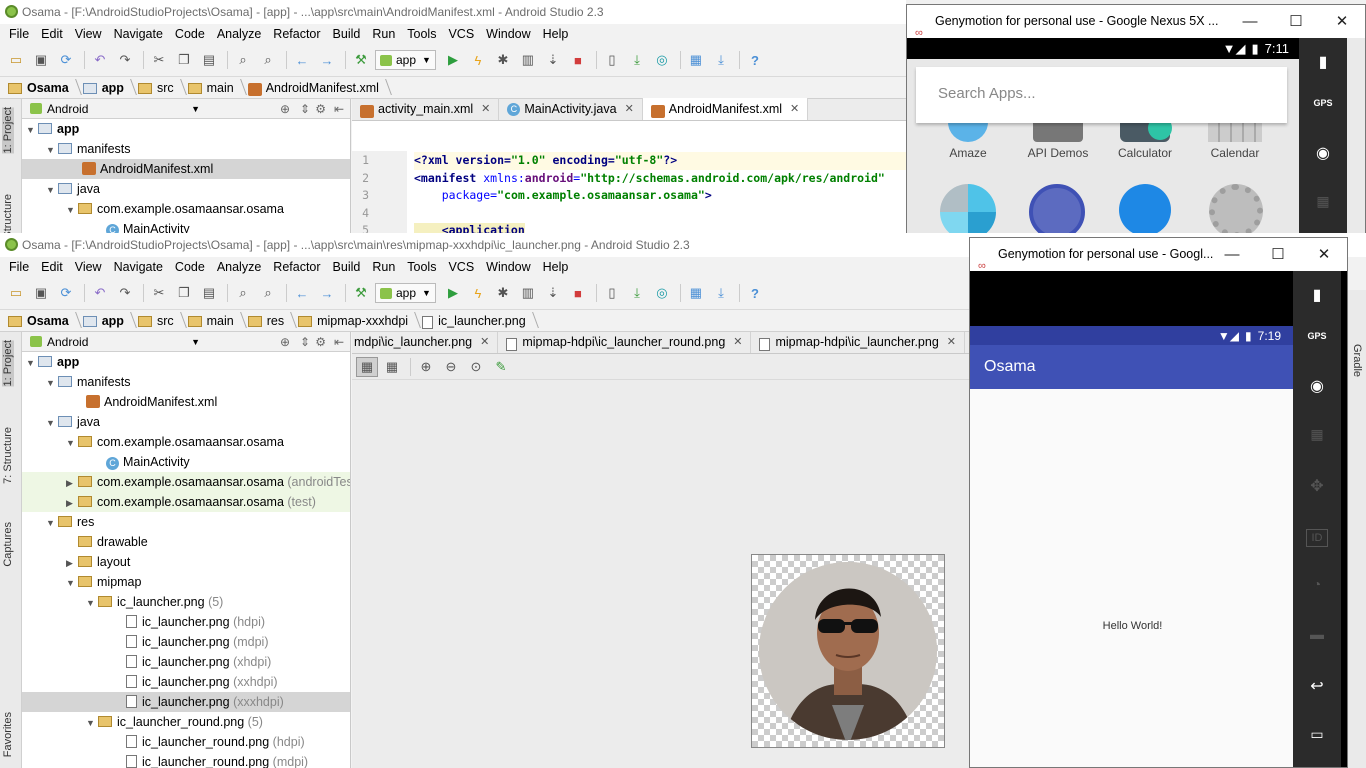 The image size is (1366, 768). Describe the element at coordinates (426, 367) in the screenshot. I see `zoom-in-icon: ⊕` at that location.